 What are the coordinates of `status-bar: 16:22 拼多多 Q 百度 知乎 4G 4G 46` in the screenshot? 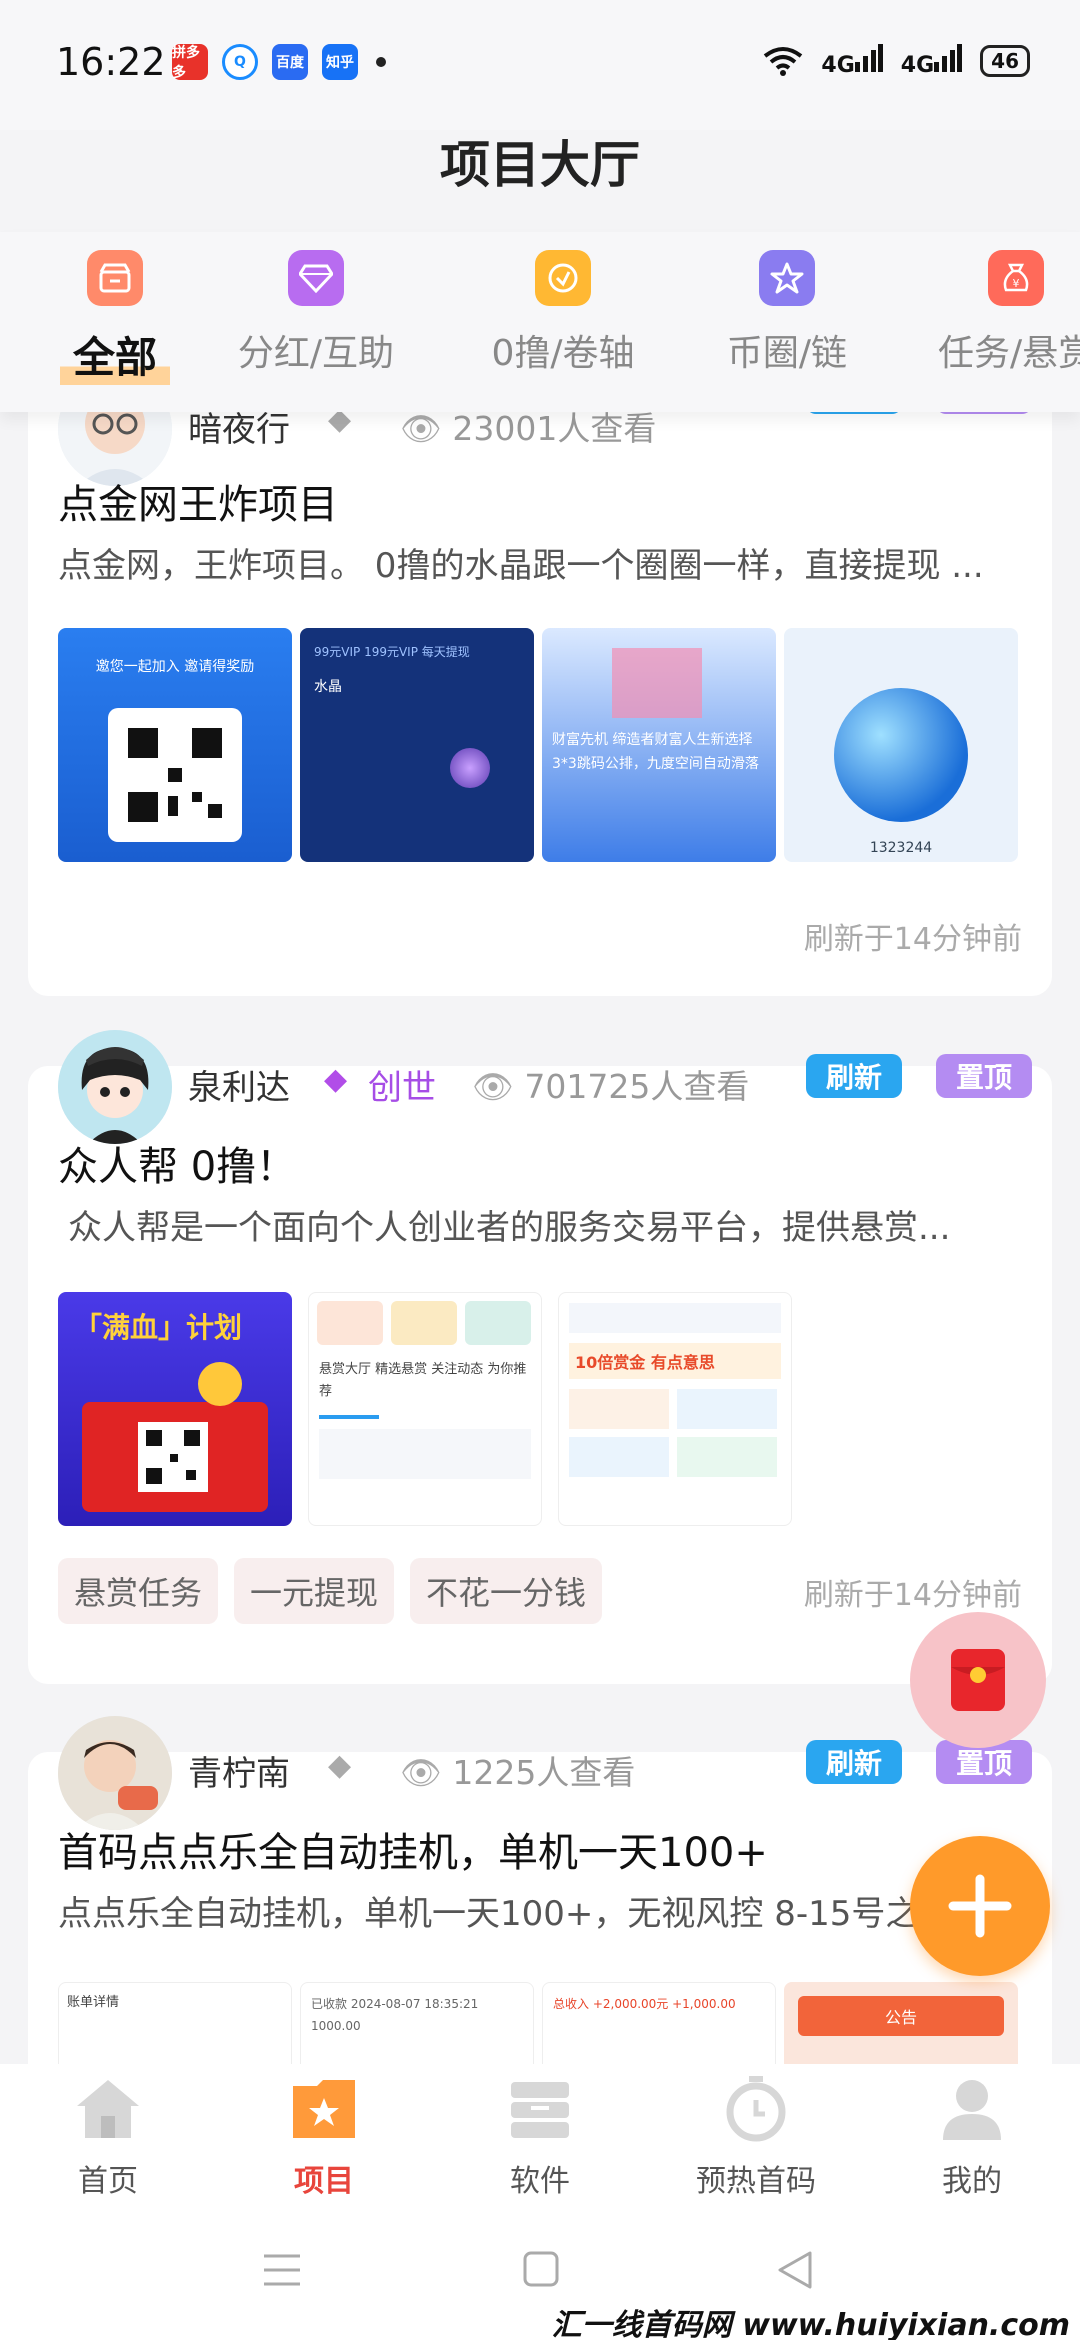 It's located at (540, 65).